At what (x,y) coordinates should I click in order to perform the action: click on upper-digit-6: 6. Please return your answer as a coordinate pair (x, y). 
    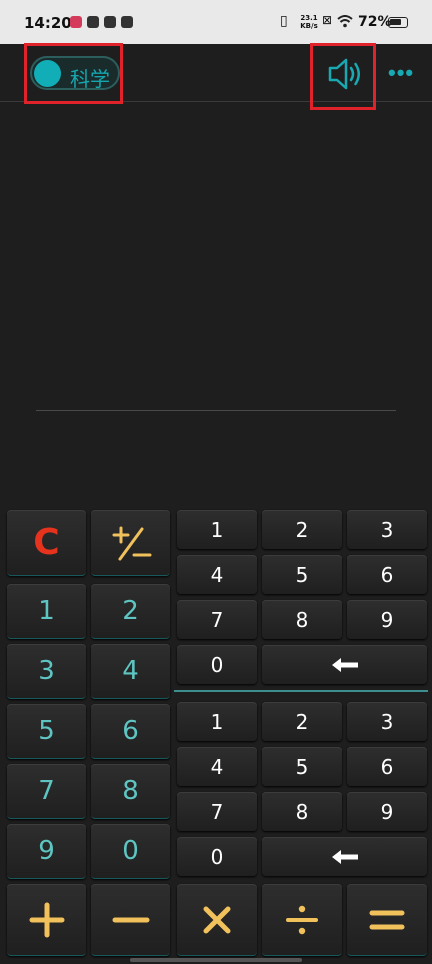
    Looking at the image, I should click on (387, 574).